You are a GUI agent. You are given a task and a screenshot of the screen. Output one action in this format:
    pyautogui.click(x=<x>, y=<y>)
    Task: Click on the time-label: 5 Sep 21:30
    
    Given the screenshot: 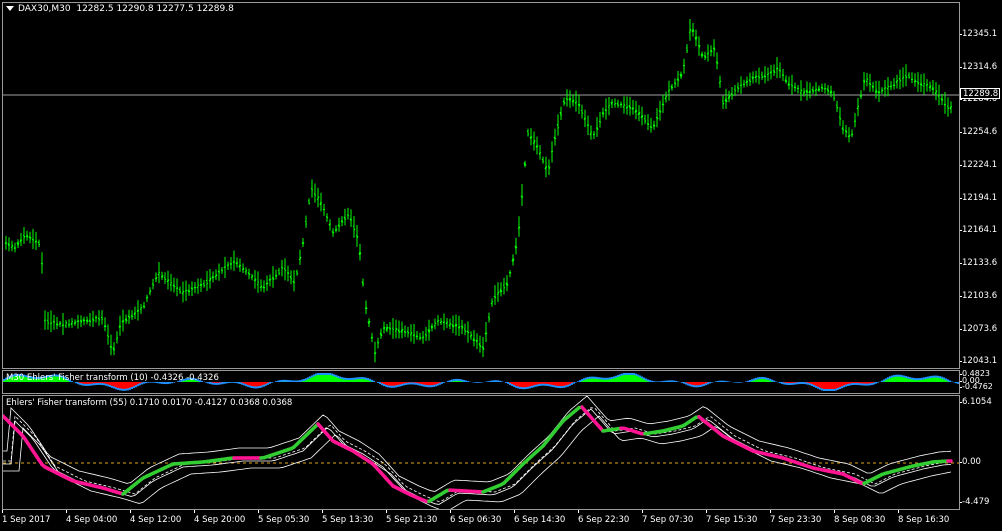 What is the action you would take?
    pyautogui.click(x=412, y=517)
    